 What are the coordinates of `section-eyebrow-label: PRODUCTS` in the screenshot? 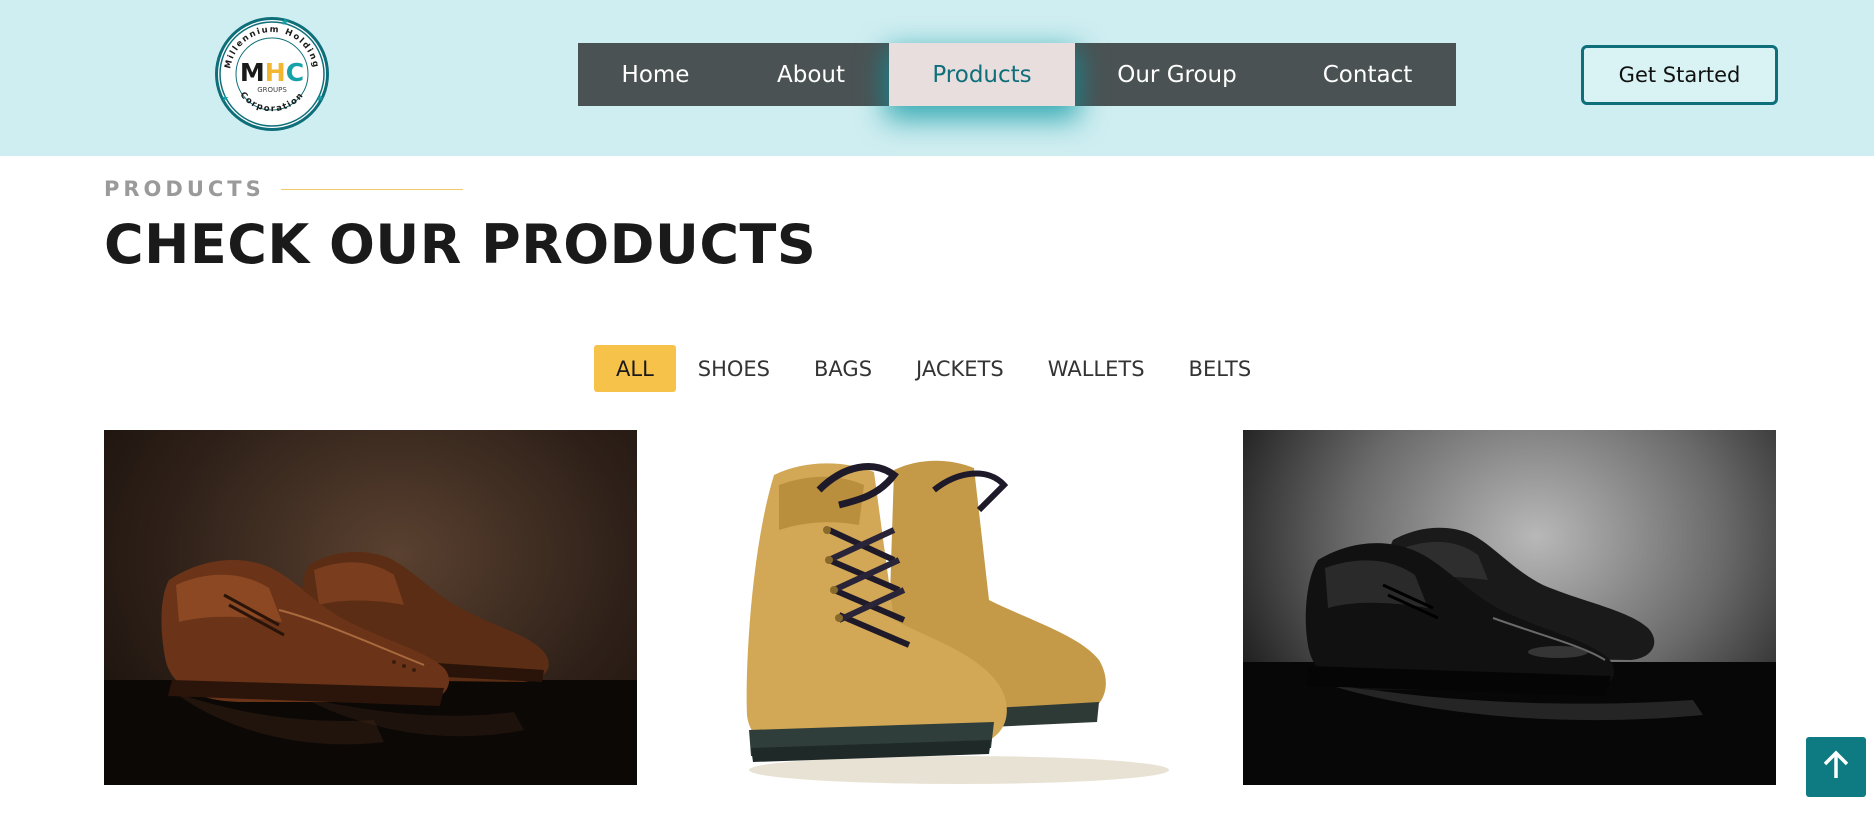 It's located at (184, 189).